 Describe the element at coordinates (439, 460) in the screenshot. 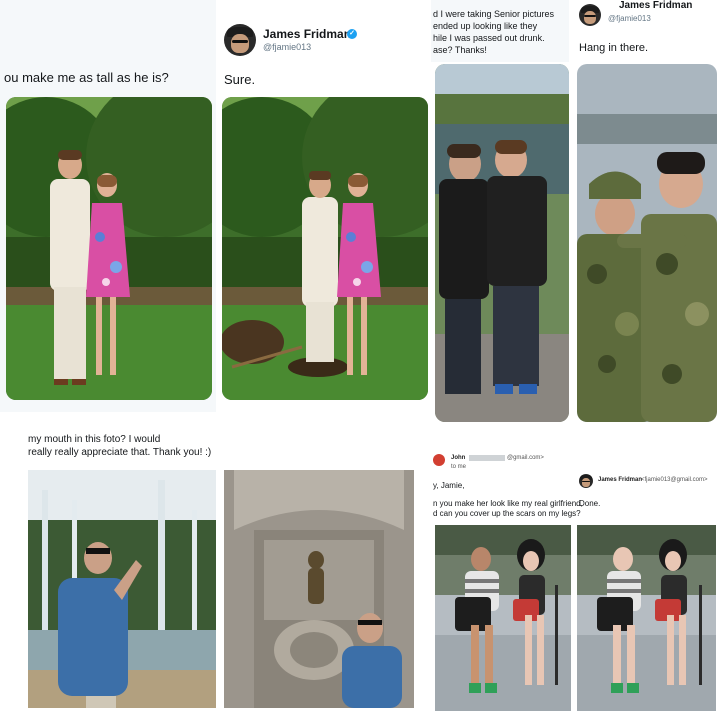

I see `sender-avatar` at that location.